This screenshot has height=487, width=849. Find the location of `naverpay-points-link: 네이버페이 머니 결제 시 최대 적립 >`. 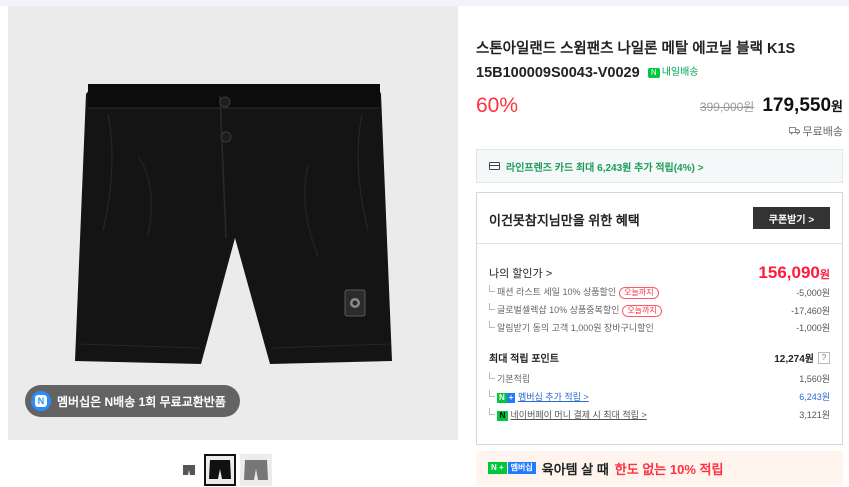

naverpay-points-link: 네이버페이 머니 결제 시 최대 적립 > is located at coordinates (579, 415).